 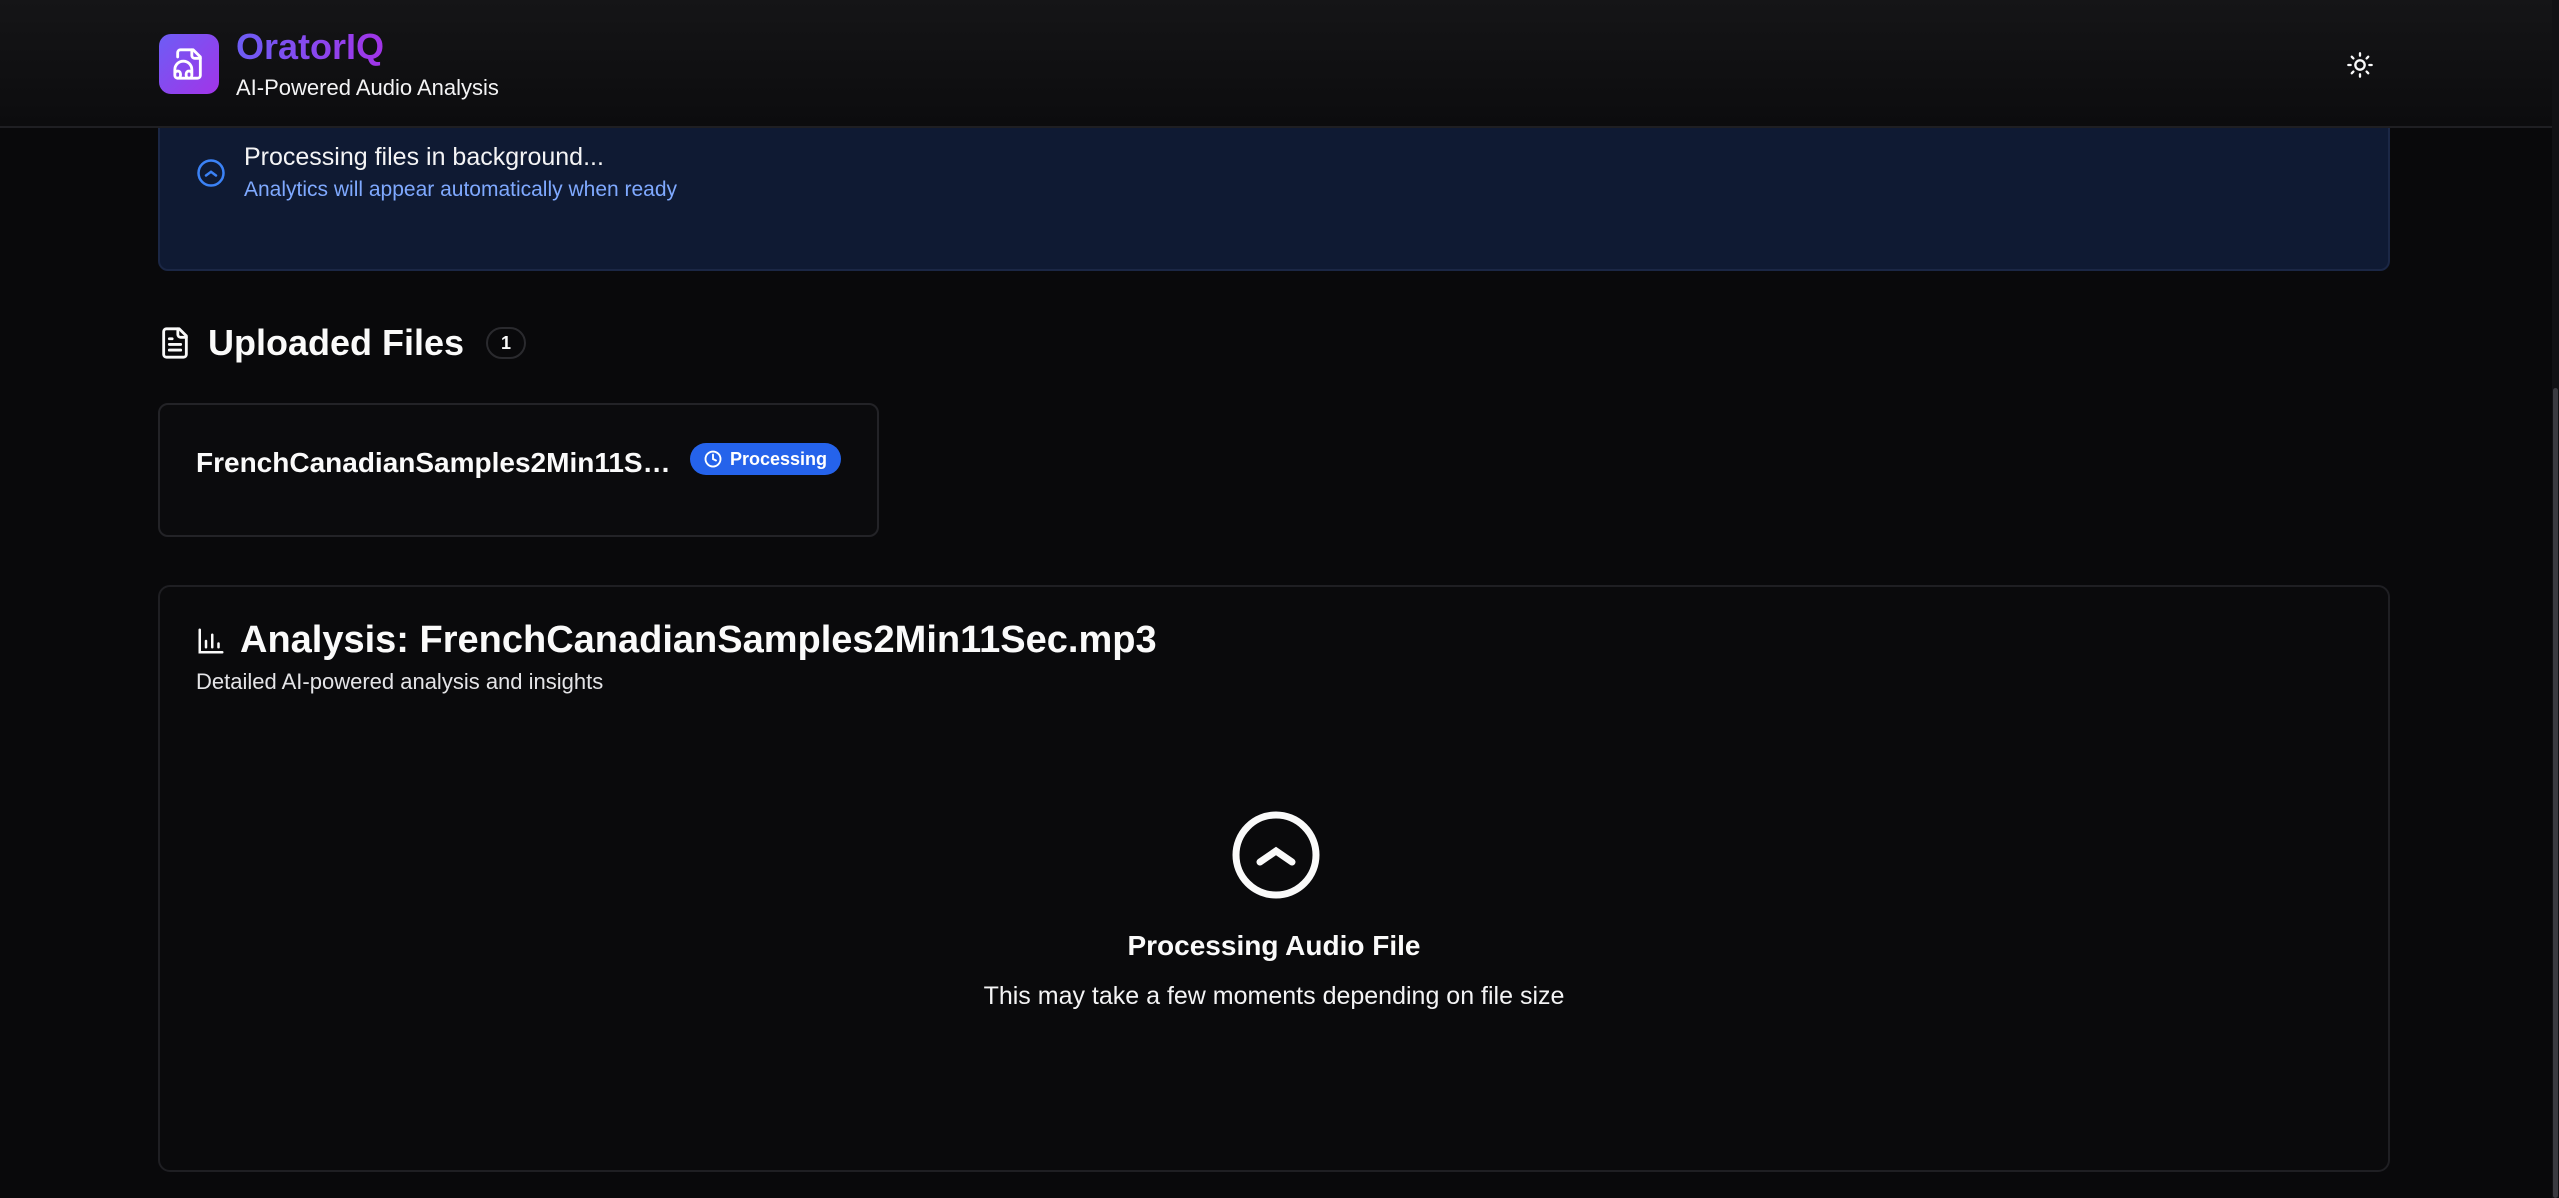 I want to click on logo, so click(x=189, y=64).